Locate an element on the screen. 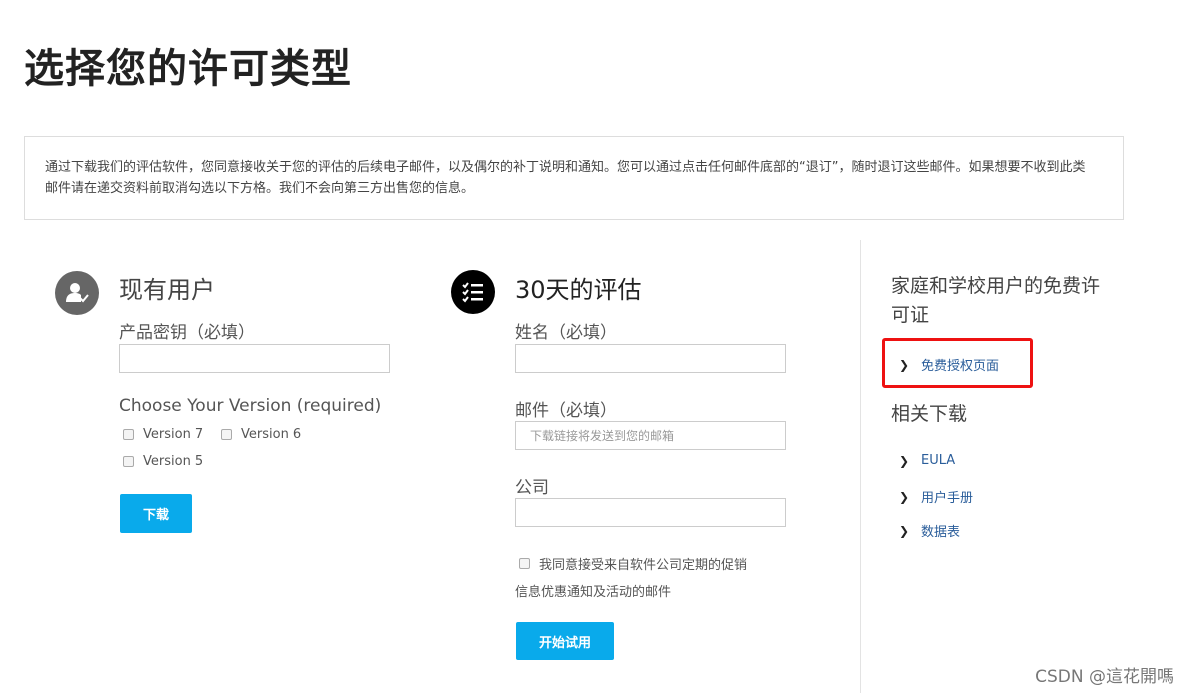 This screenshot has height=693, width=1188. datasheet-link: ❯ 数据表 is located at coordinates (930, 531).